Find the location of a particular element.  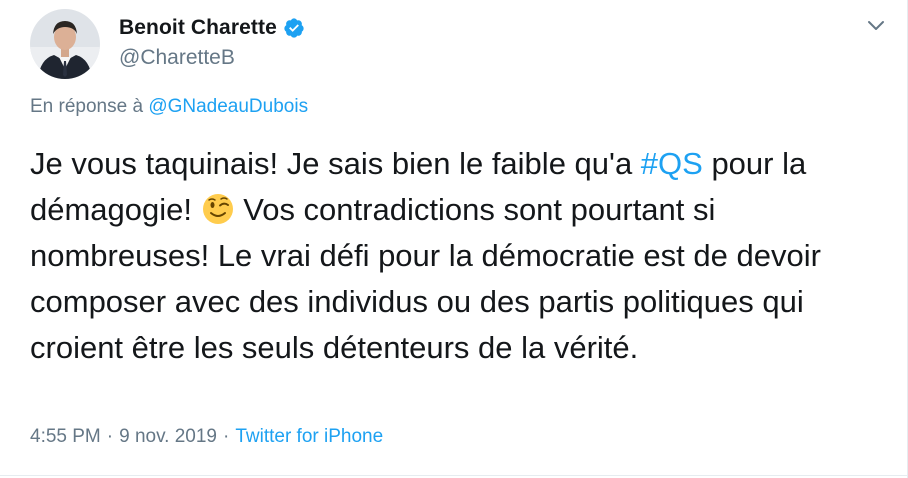

author-display-name: Benoit Charette is located at coordinates (198, 28).